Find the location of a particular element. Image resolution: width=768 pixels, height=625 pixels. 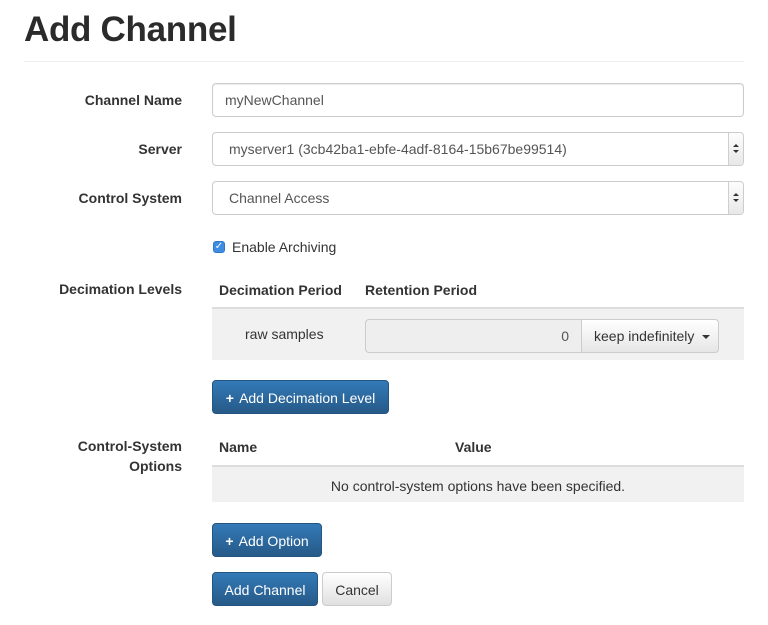

add-decimation-level-label: Add Decimation Level is located at coordinates (307, 398).